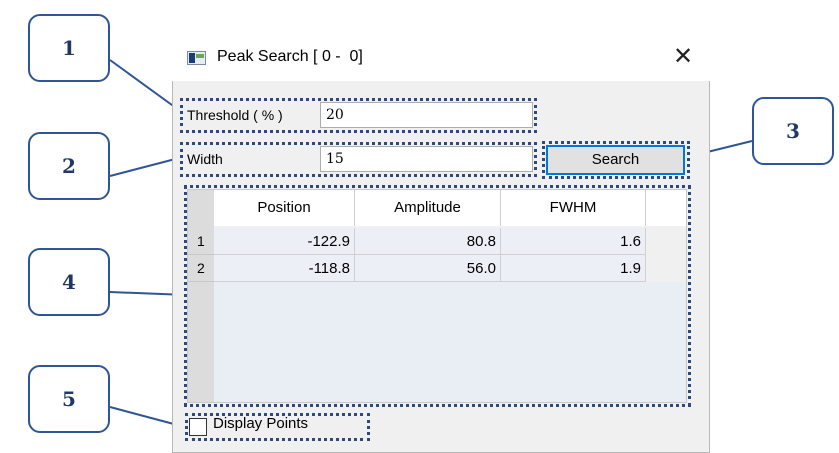 This screenshot has width=839, height=453. I want to click on cell-amplitude: 56.0, so click(428, 268).